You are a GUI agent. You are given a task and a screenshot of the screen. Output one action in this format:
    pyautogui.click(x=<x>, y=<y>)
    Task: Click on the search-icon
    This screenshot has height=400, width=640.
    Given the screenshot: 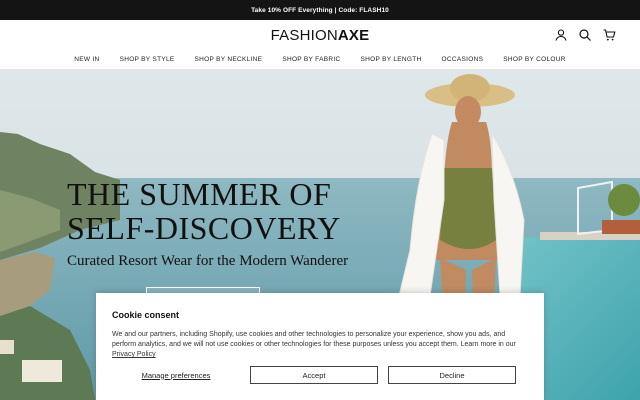 What is the action you would take?
    pyautogui.click(x=585, y=35)
    